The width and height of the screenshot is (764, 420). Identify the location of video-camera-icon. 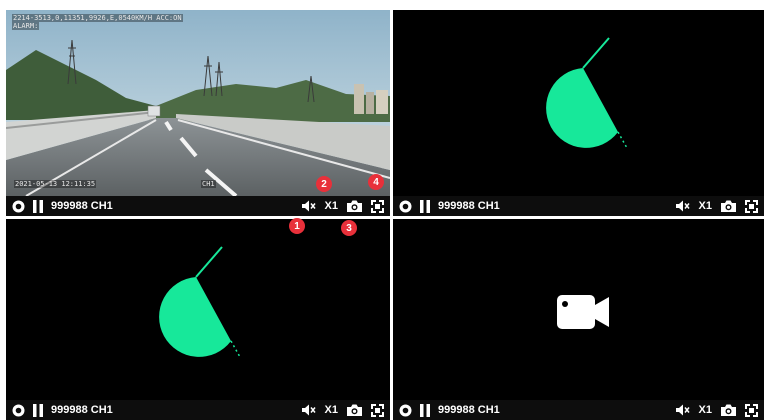
(583, 312).